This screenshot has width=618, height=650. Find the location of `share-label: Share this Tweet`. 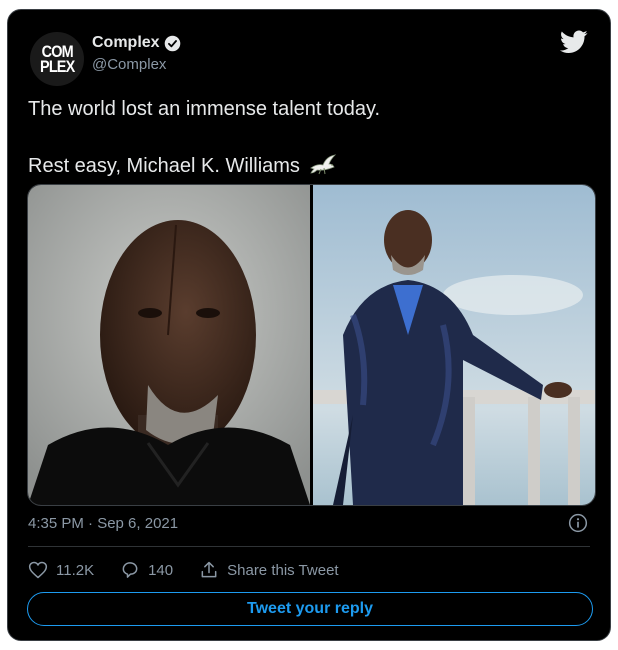

share-label: Share this Tweet is located at coordinates (283, 570).